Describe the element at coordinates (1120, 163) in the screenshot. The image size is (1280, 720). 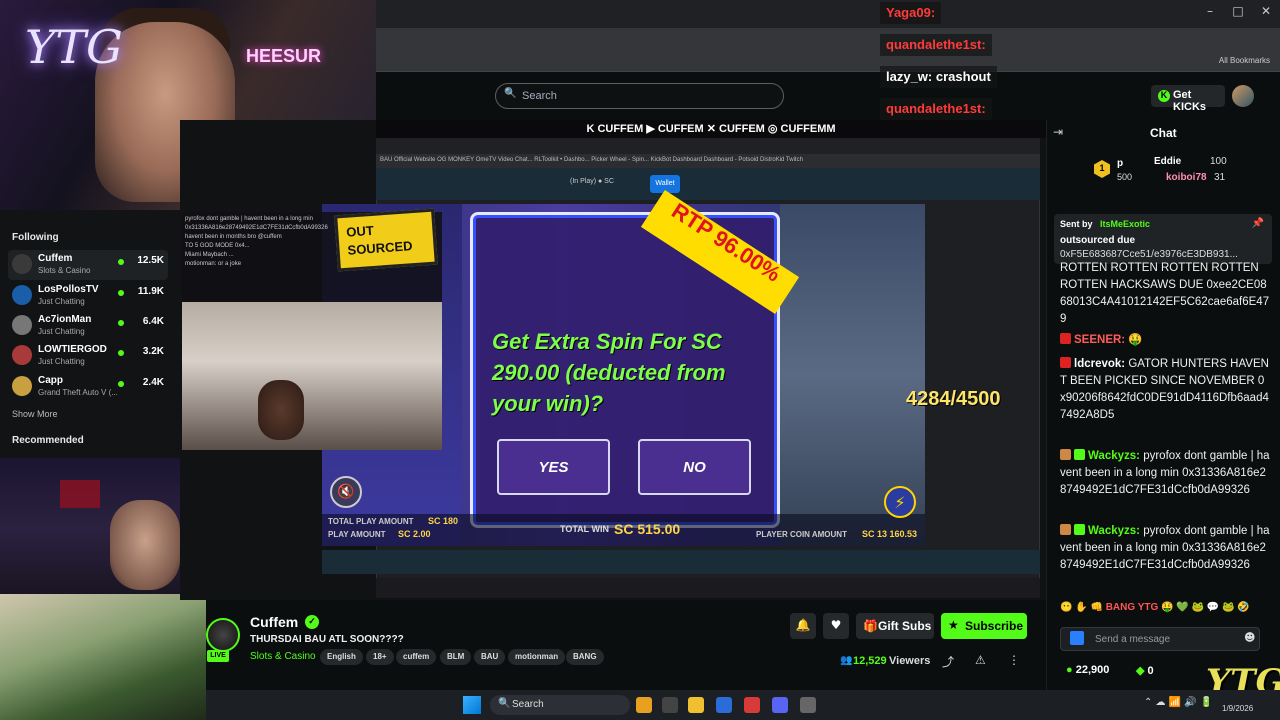
I see `leader-name: p` at that location.